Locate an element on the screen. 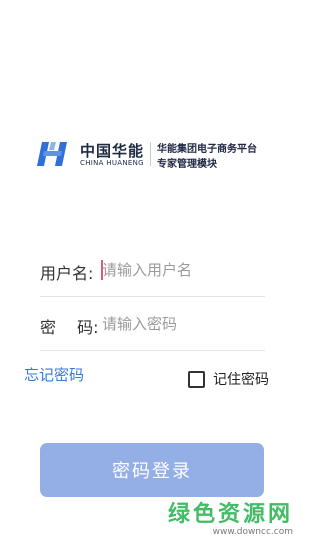 The height and width of the screenshot is (550, 320). remember-password-toggle: 记住密码 is located at coordinates (228, 379).